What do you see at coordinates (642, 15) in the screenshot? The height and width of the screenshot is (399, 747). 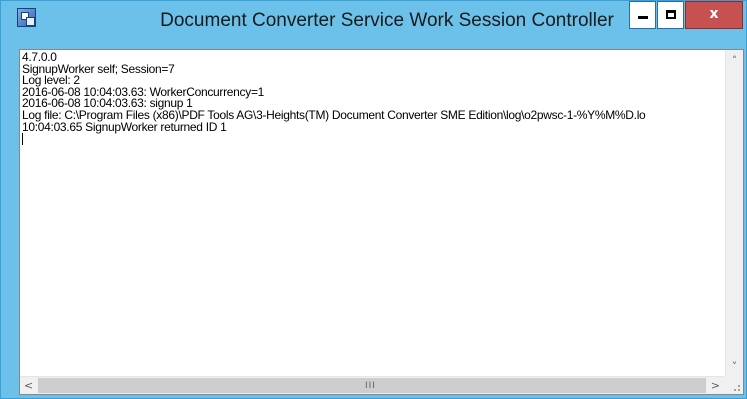 I see `minimize-button` at bounding box center [642, 15].